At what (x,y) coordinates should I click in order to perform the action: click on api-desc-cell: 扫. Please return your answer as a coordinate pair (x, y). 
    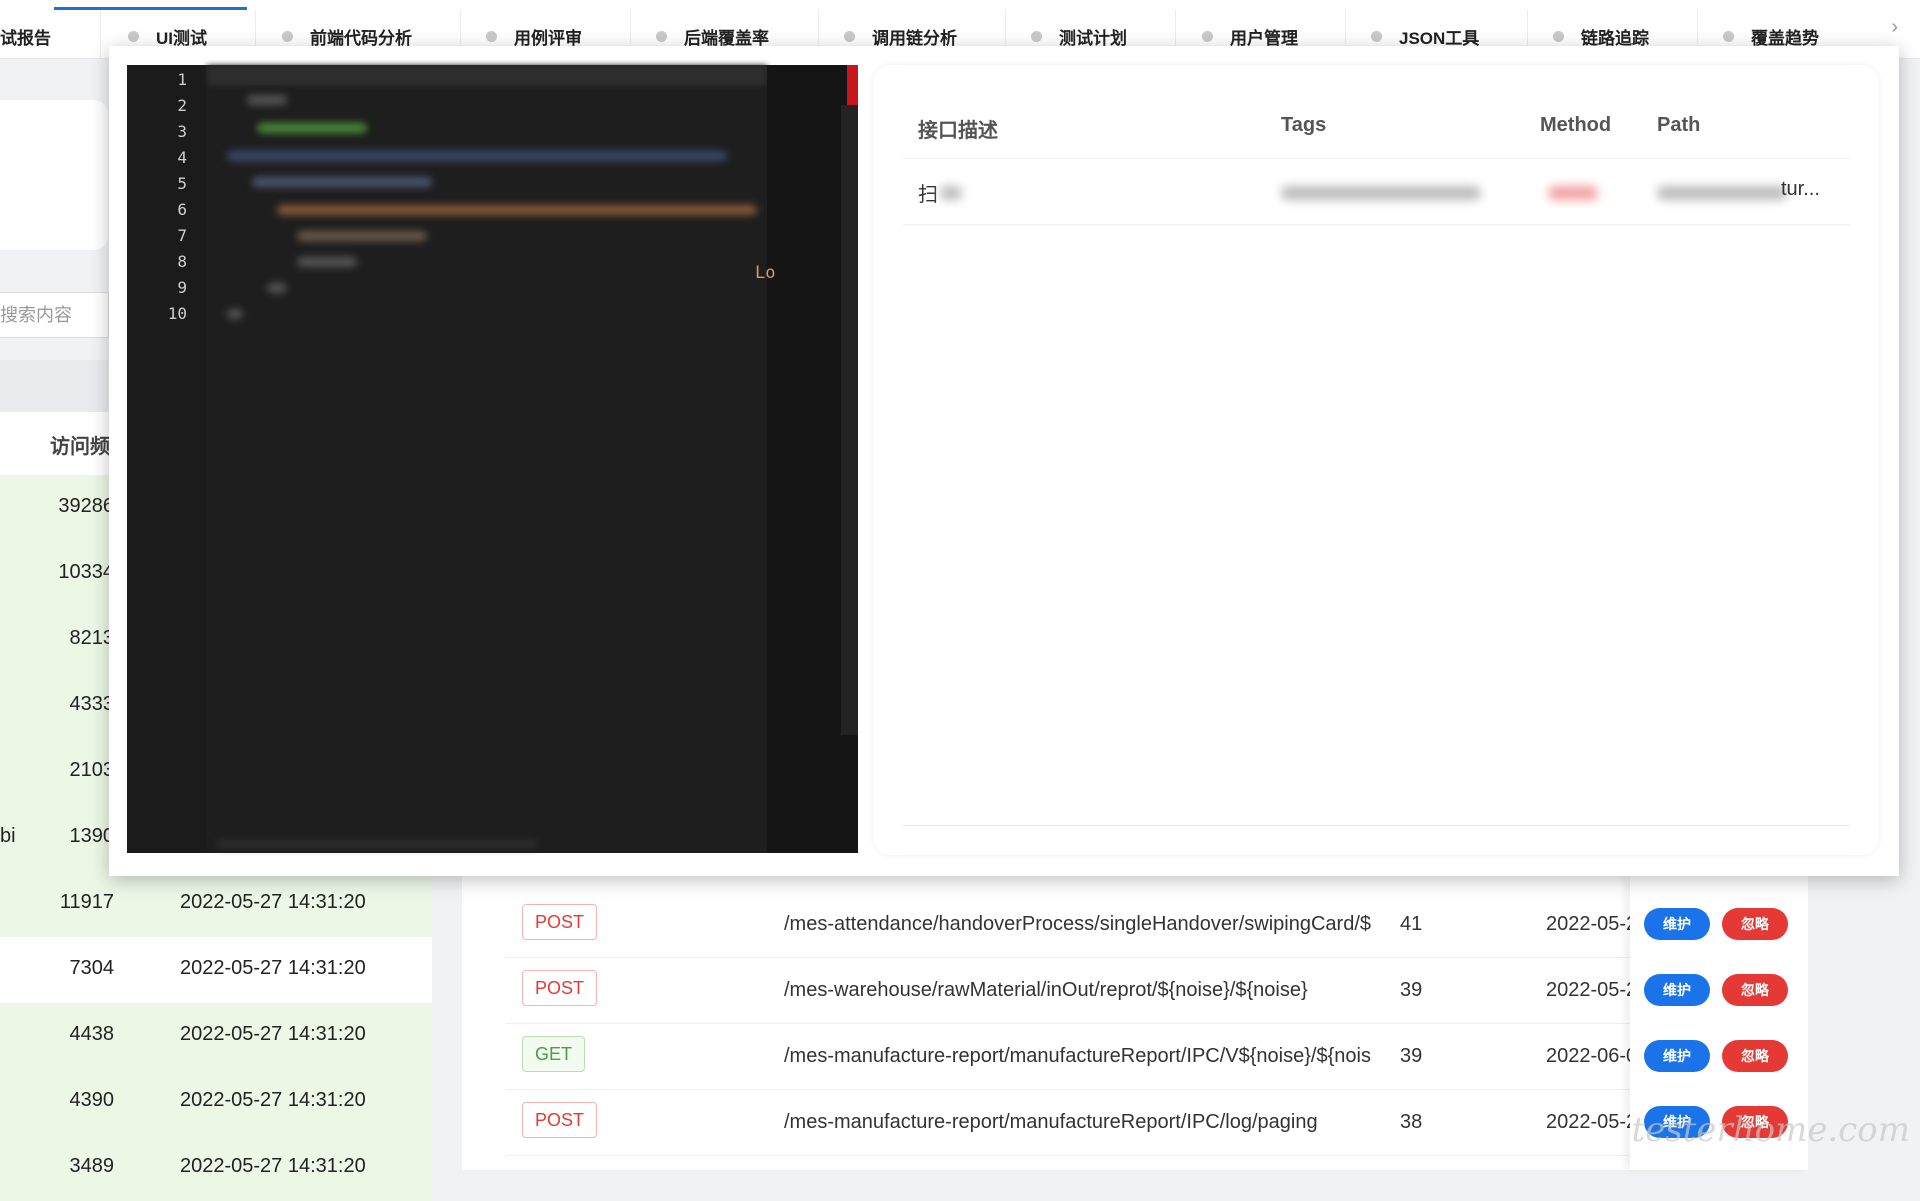
    Looking at the image, I should click on (928, 195).